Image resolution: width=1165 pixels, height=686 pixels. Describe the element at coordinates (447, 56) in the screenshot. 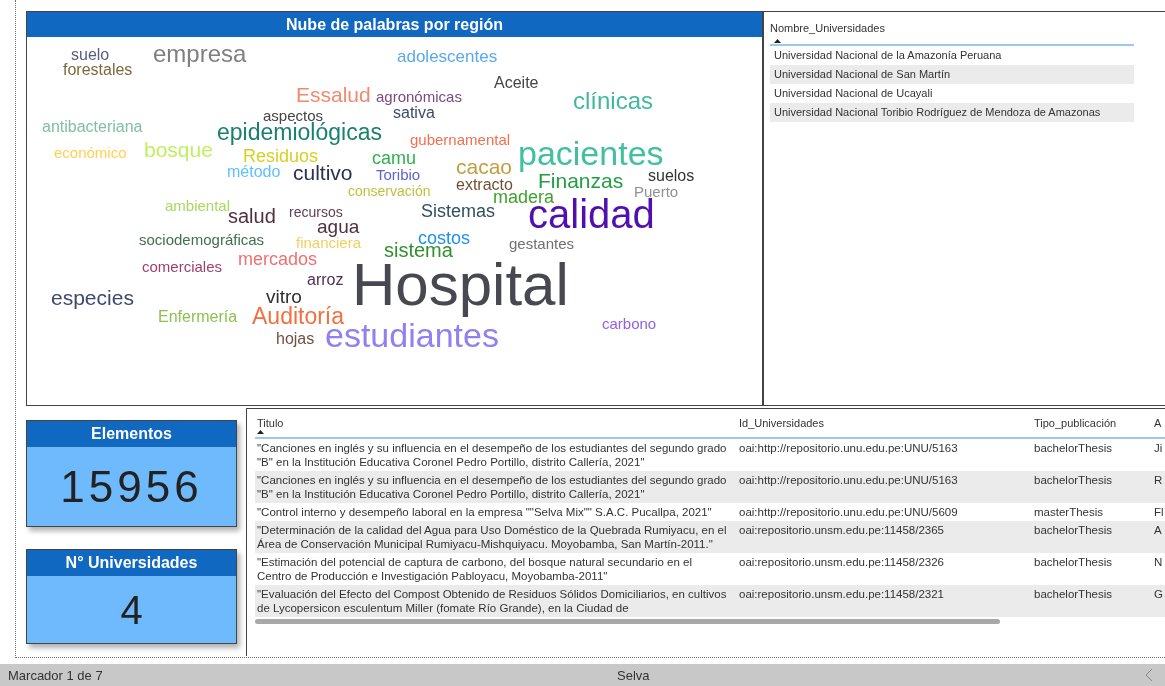

I see `cloud-word: adolescentes` at that location.